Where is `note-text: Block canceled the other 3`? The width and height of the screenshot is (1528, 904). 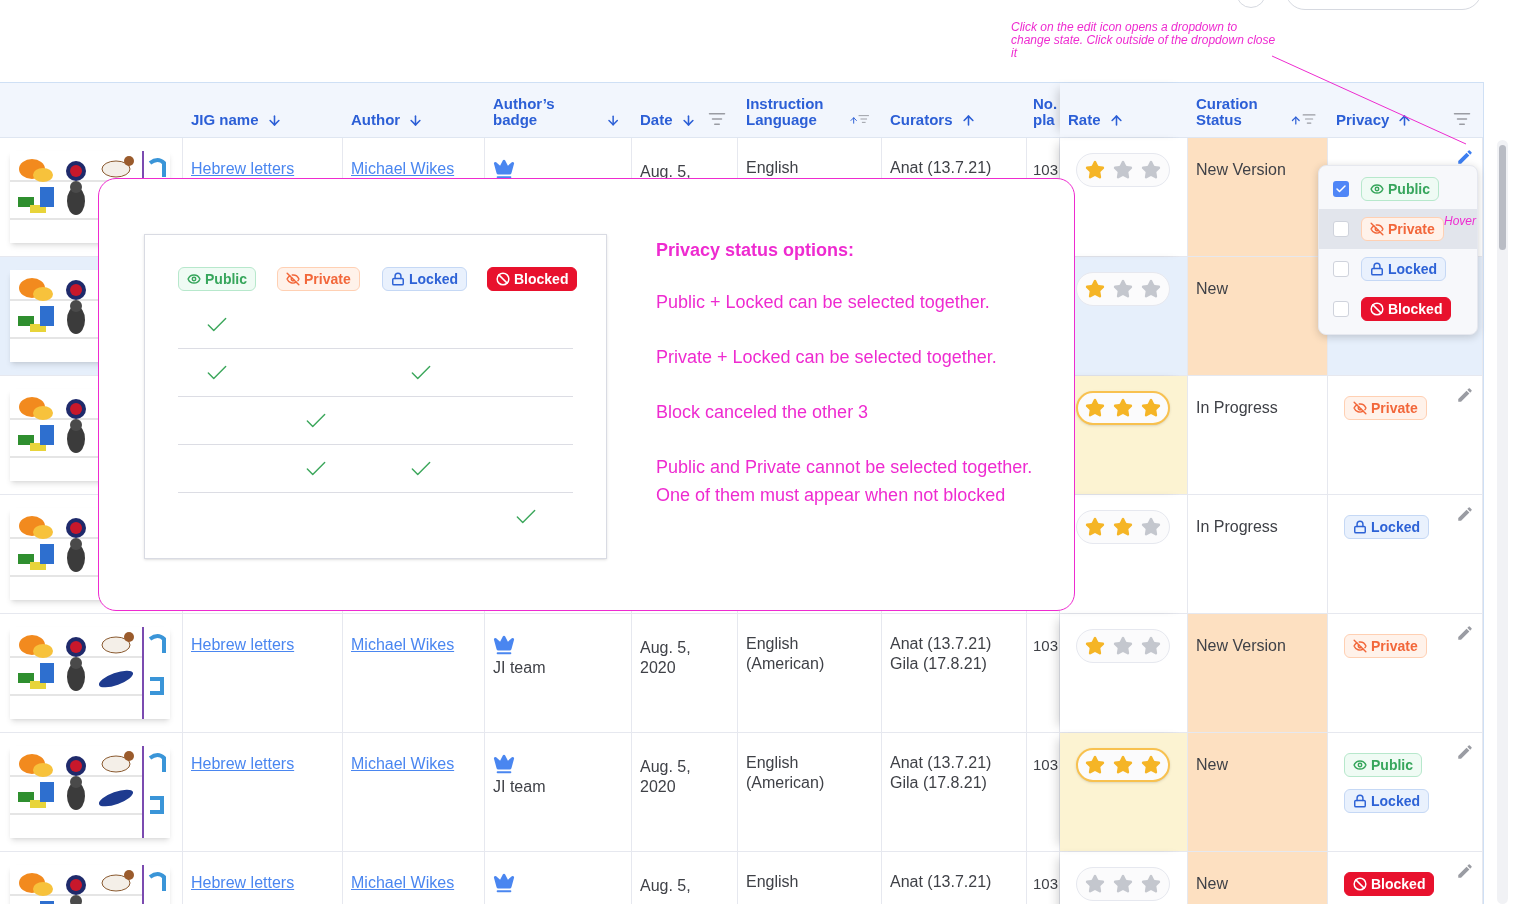 note-text: Block canceled the other 3 is located at coordinates (763, 412).